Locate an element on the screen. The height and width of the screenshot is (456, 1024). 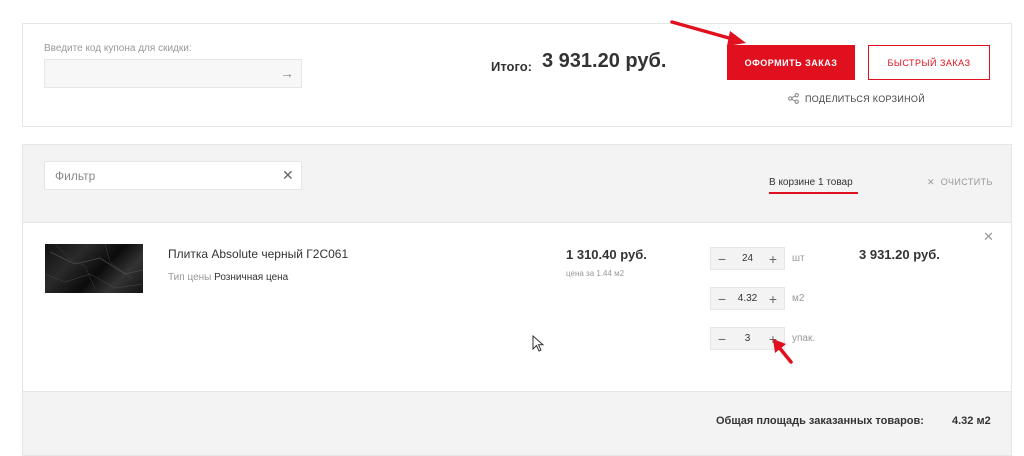
quantity-unit: упак. is located at coordinates (804, 338).